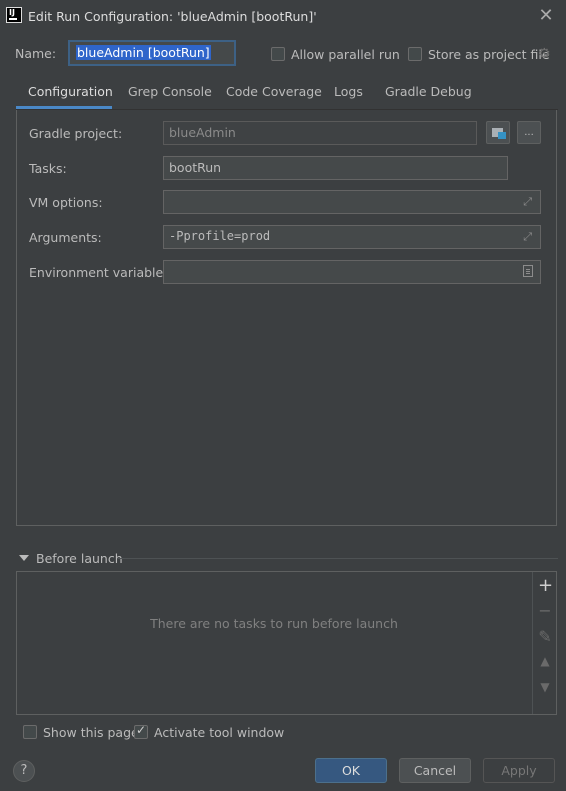 The height and width of the screenshot is (791, 566). I want to click on move-up-icon: ▲, so click(545, 661).